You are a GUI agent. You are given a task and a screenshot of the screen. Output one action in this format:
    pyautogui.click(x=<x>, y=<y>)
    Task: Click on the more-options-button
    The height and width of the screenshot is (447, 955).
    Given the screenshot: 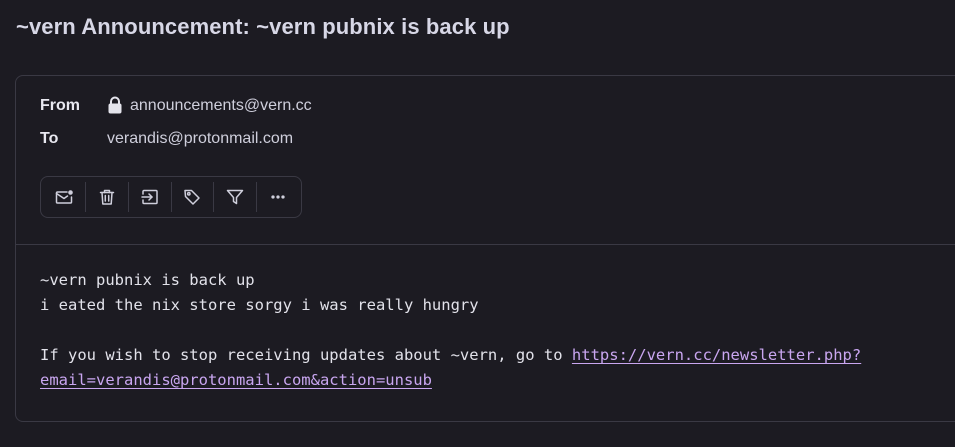 What is the action you would take?
    pyautogui.click(x=278, y=197)
    